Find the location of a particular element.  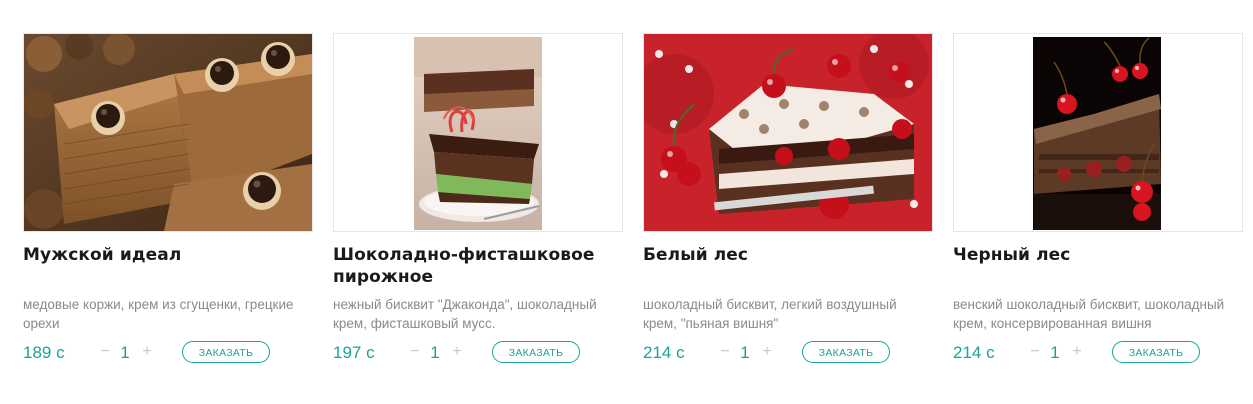

buy-row: 189 с − 1 + ЗАКАЗАТЬ is located at coordinates (168, 354).